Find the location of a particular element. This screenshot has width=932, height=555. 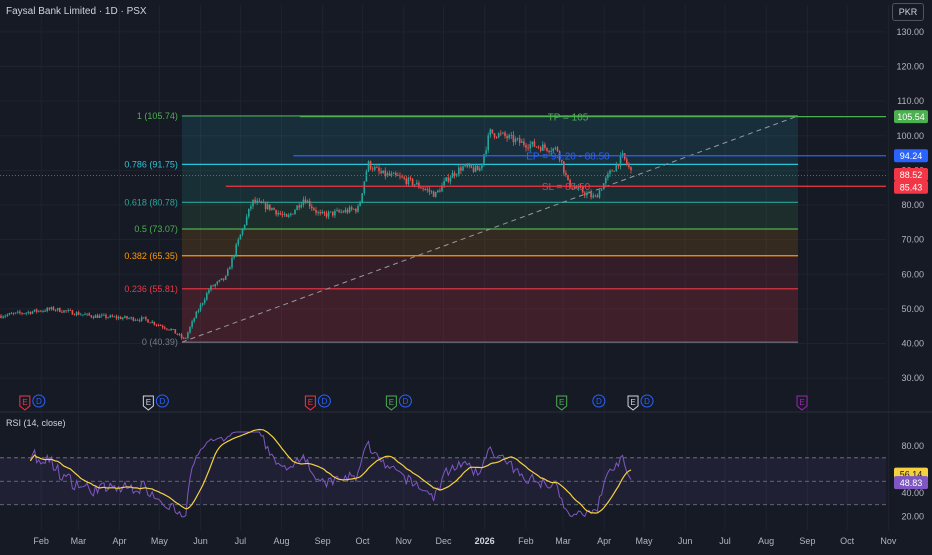

rsi-indicator-label: RSI (14, close) is located at coordinates (36, 423).